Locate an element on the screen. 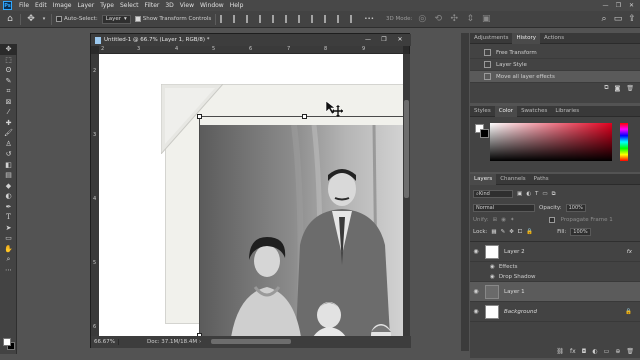  filter-kind-dropdown: ⌕ Kind is located at coordinates (493, 194).